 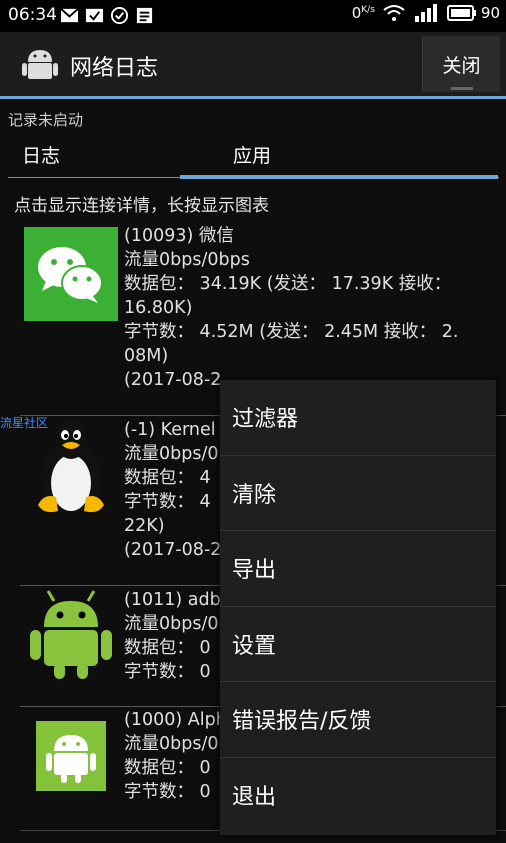 What do you see at coordinates (253, 16) in the screenshot?
I see `status-bar: 06:34 0K/s 90` at bounding box center [253, 16].